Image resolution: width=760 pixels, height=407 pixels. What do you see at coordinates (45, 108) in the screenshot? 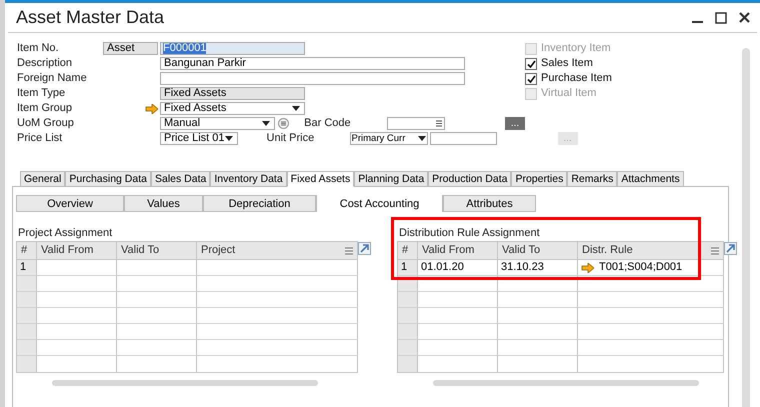
I see `field-label: Item Group` at bounding box center [45, 108].